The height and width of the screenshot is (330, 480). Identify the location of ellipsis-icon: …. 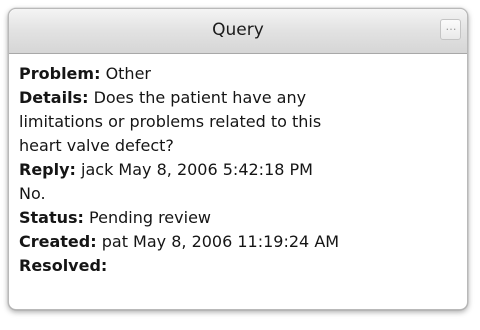
(450, 29).